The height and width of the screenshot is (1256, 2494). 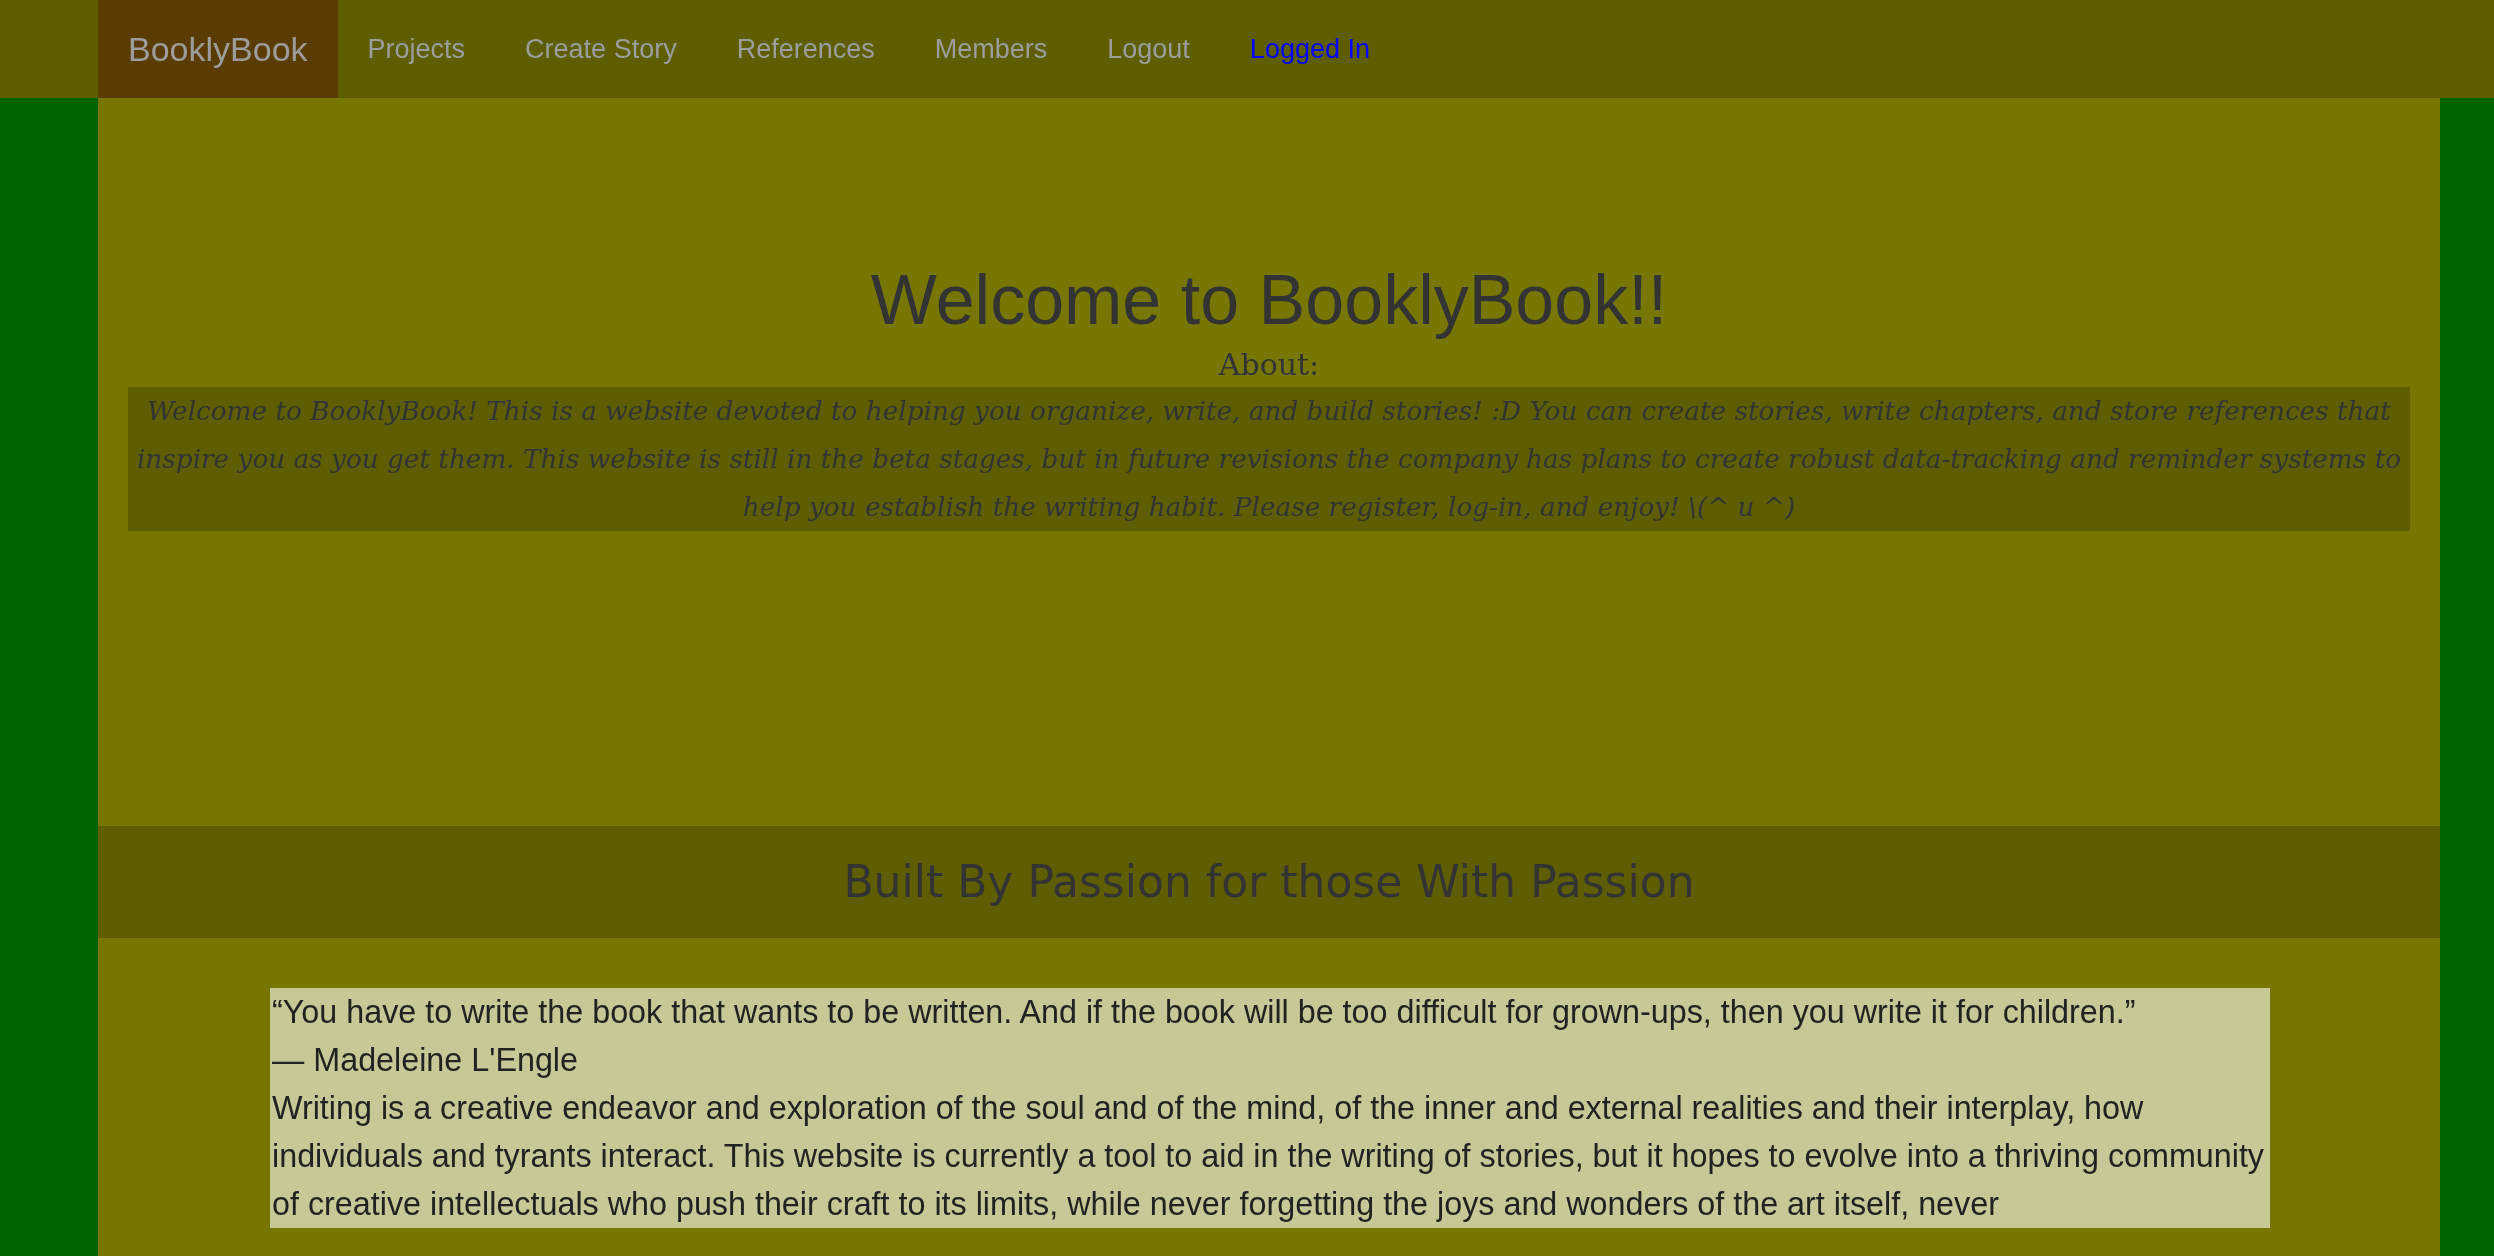 What do you see at coordinates (1269, 300) in the screenshot?
I see `page-heading: Welcome to BooklyBook!!` at bounding box center [1269, 300].